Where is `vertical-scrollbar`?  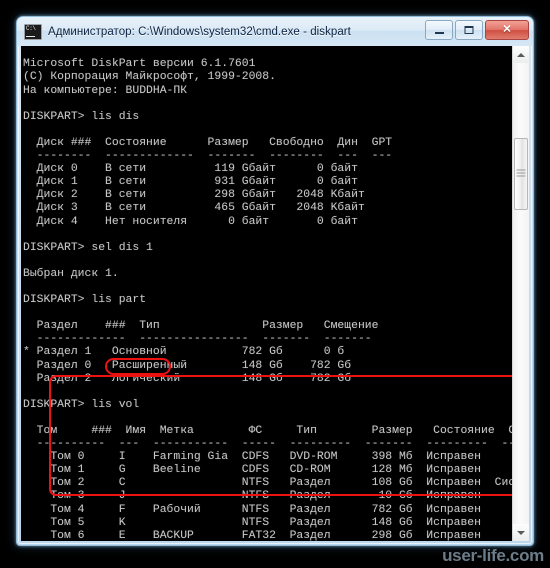 vertical-scrollbar is located at coordinates (520, 293).